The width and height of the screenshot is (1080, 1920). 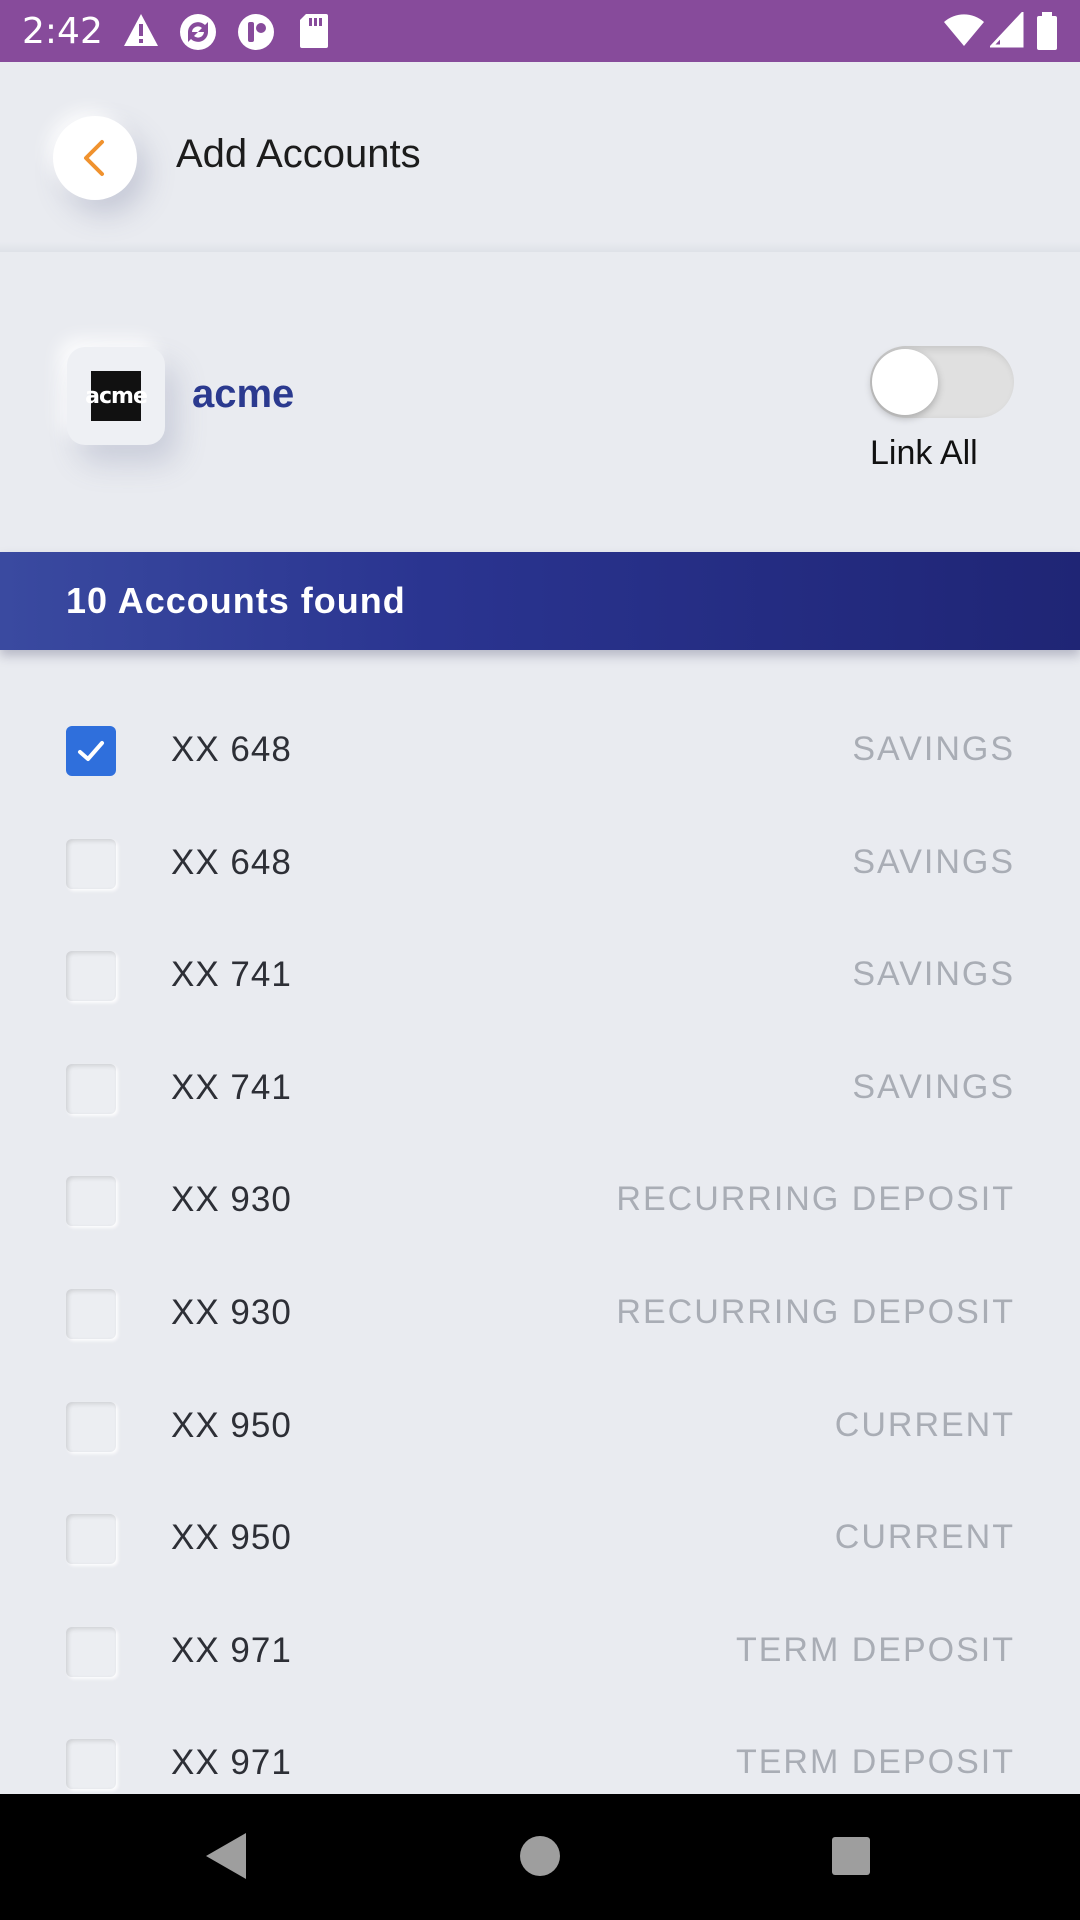 What do you see at coordinates (298, 154) in the screenshot?
I see `page-title: Add Accounts` at bounding box center [298, 154].